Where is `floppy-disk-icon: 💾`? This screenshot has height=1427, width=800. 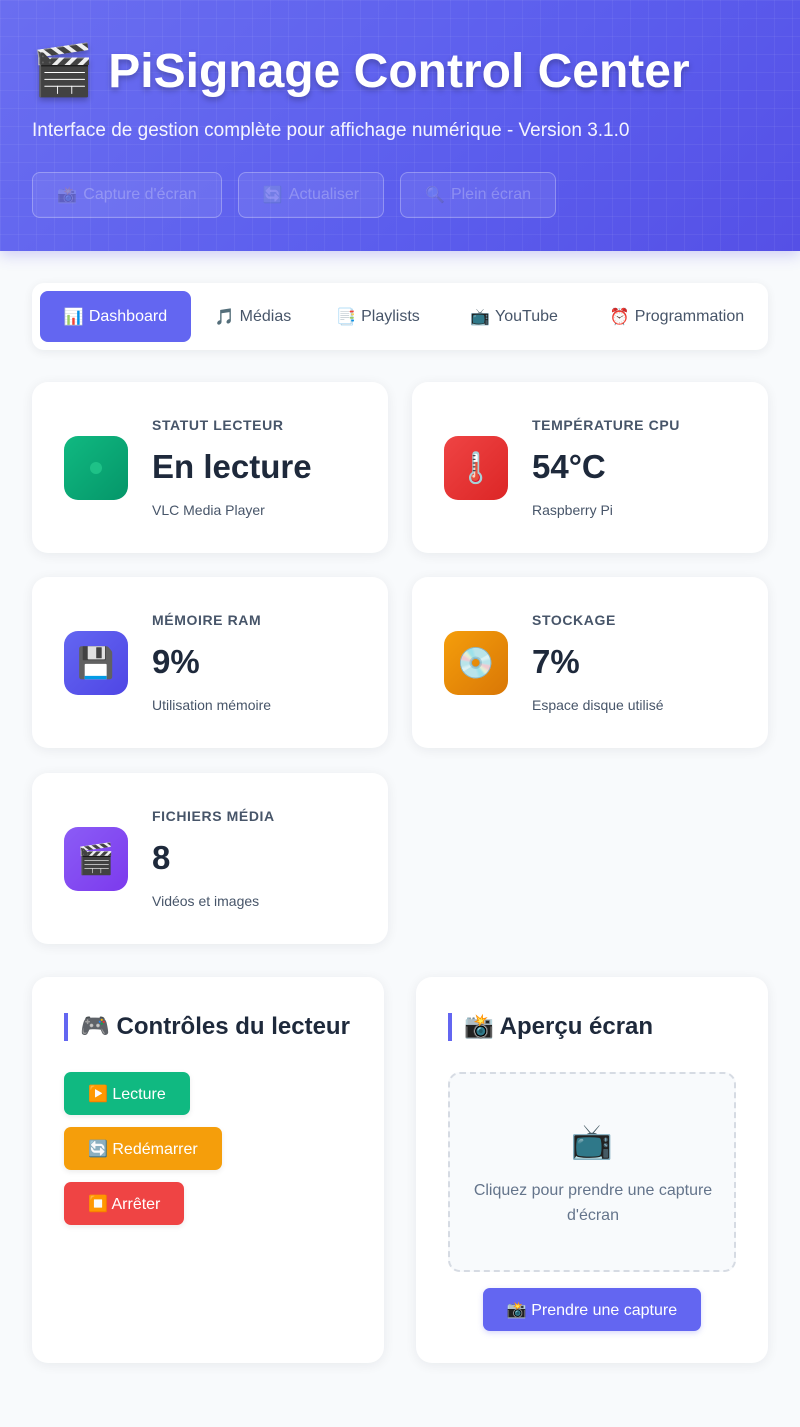 floppy-disk-icon: 💾 is located at coordinates (96, 663).